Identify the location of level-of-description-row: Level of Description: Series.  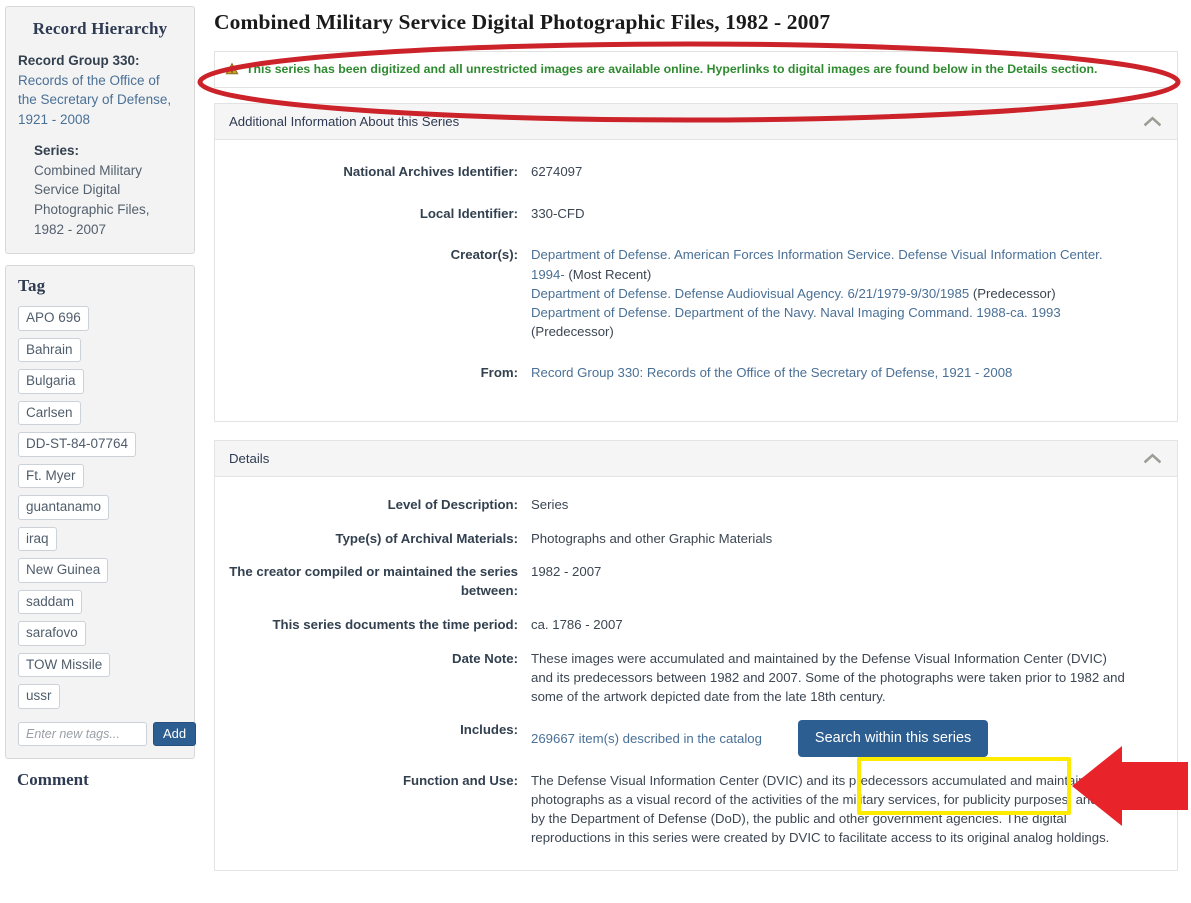
(691, 505).